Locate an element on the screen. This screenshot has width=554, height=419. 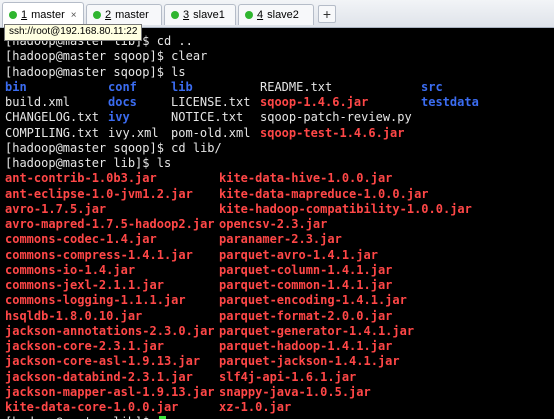
tab-4-slave2: 4 slave2 is located at coordinates (276, 14).